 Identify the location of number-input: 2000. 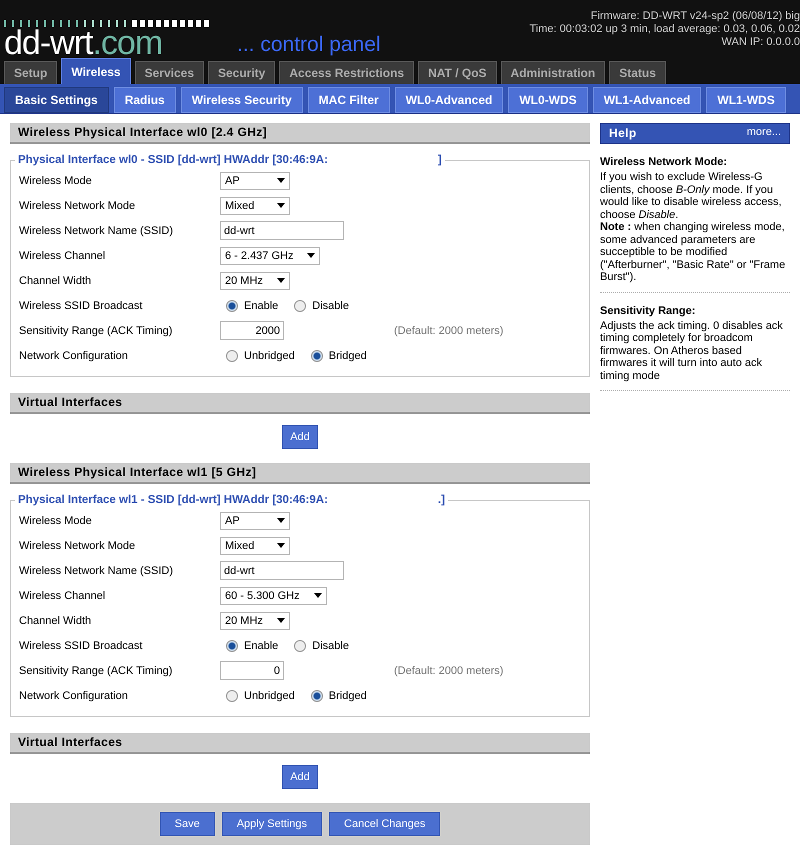
(252, 330).